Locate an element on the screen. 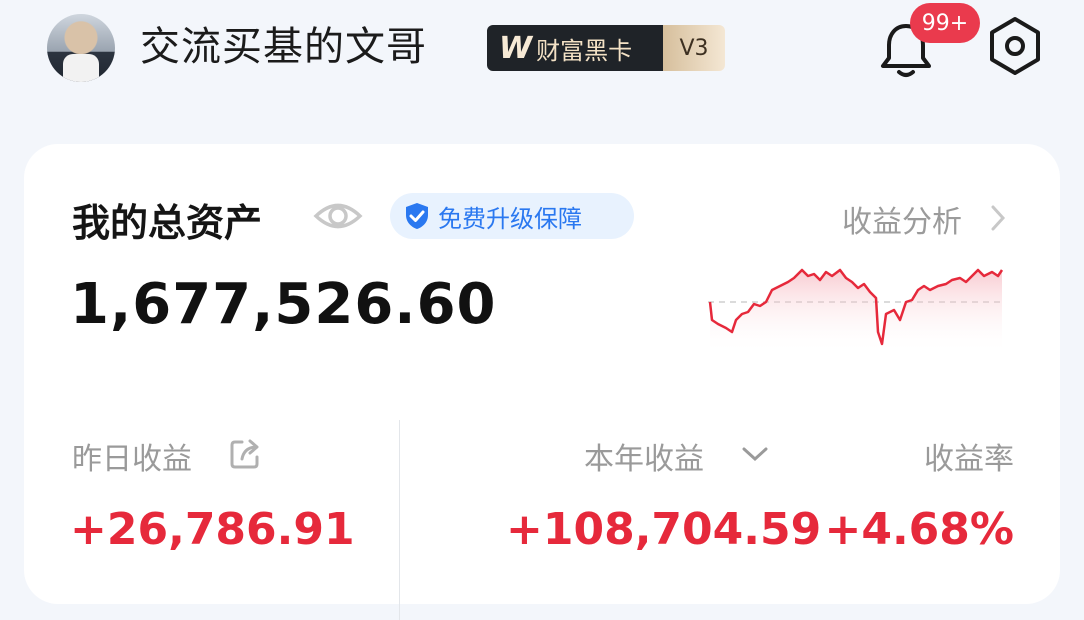  profit-analysis-link: 收益分析 is located at coordinates (902, 219).